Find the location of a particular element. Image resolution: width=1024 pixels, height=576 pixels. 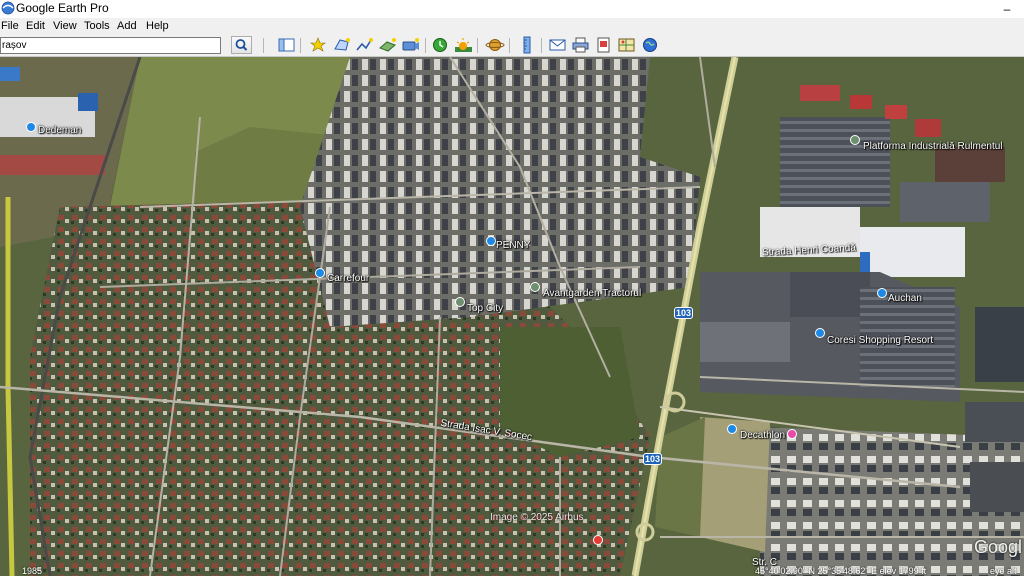

switch-planet-button is located at coordinates (495, 45).